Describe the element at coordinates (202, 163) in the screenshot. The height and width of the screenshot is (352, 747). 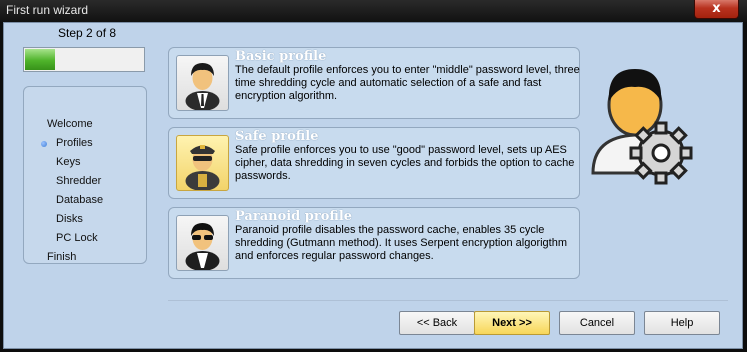
I see `officer-icon` at that location.